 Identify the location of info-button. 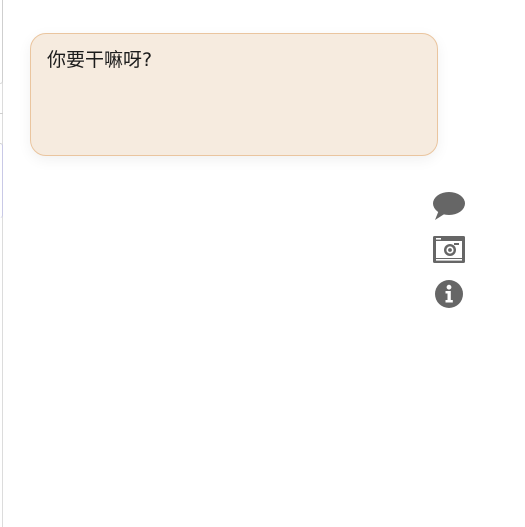
(449, 294).